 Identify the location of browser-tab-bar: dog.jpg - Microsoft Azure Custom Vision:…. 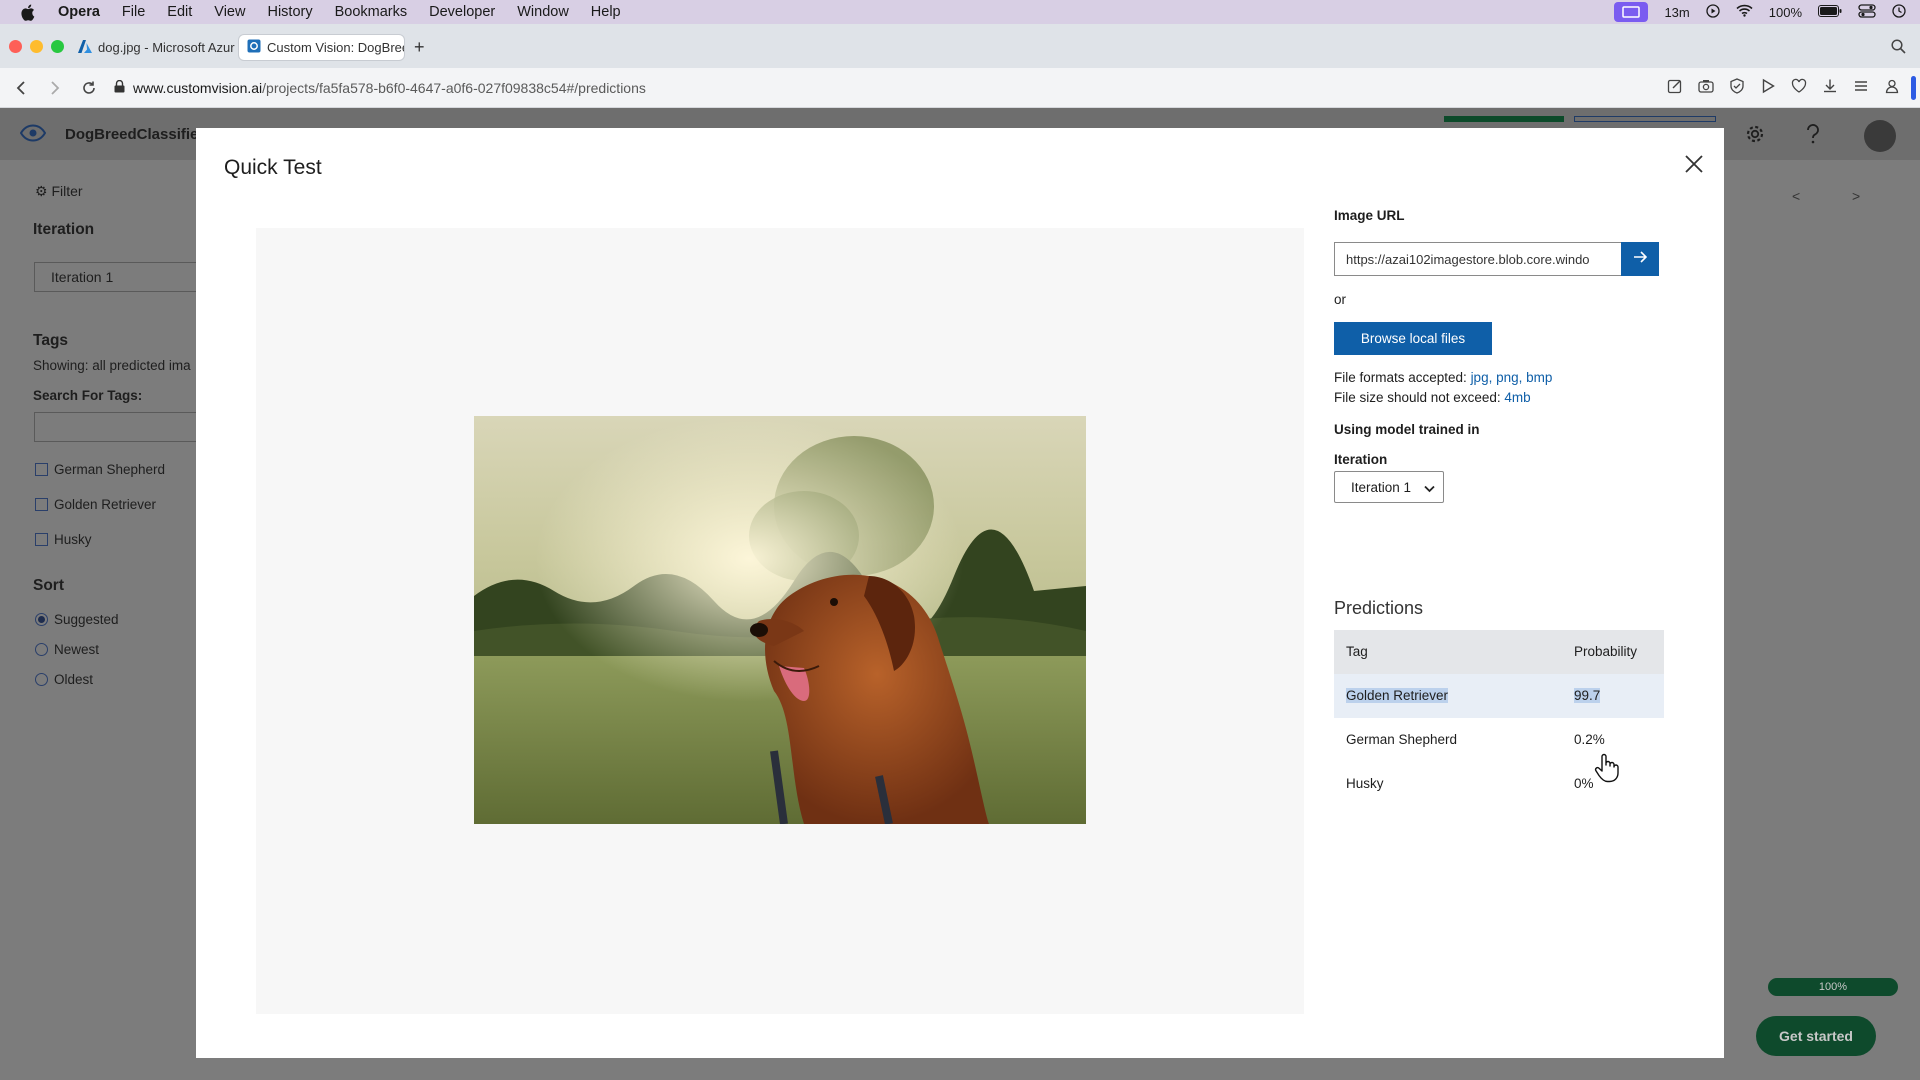
(960, 46).